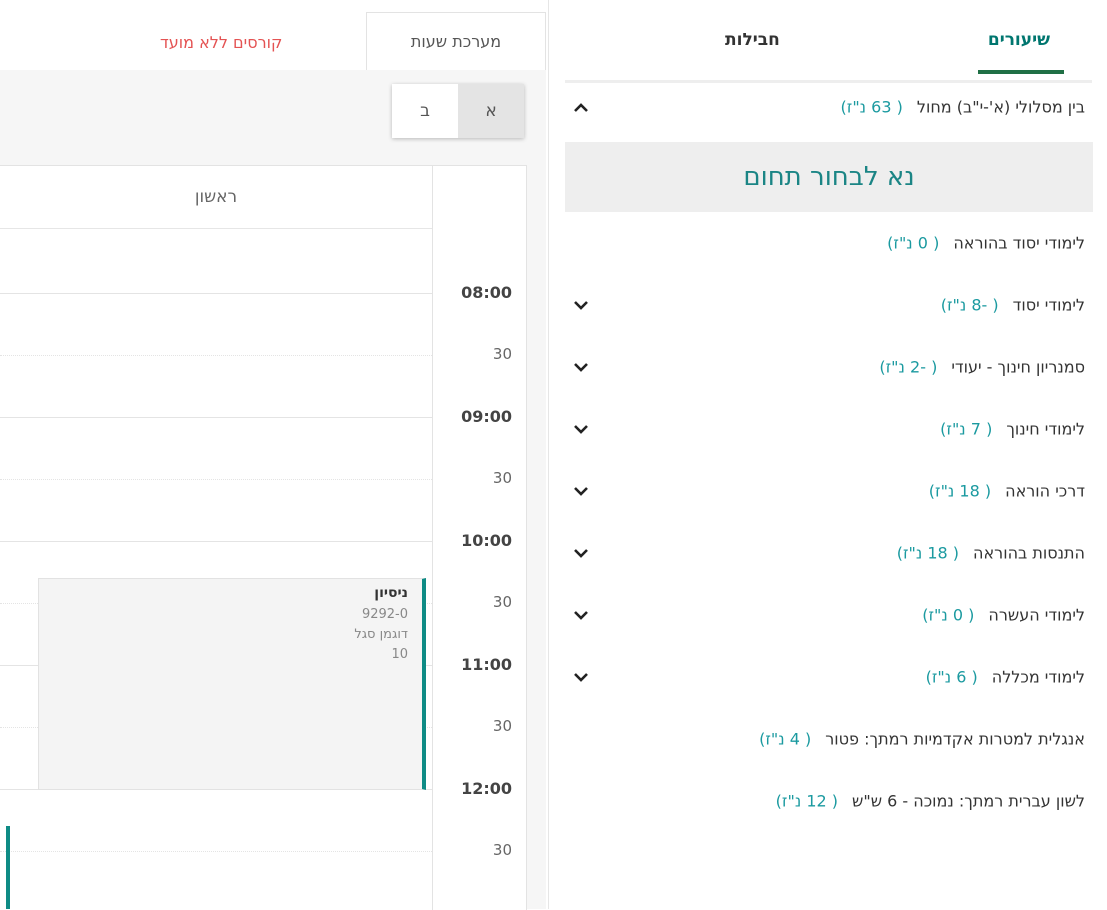 Image resolution: width=1107 pixels, height=910 pixels. Describe the element at coordinates (829, 243) in the screenshot. I see `category-row: לימודי יסוד בהוראה ( 0 נ"ז)` at that location.